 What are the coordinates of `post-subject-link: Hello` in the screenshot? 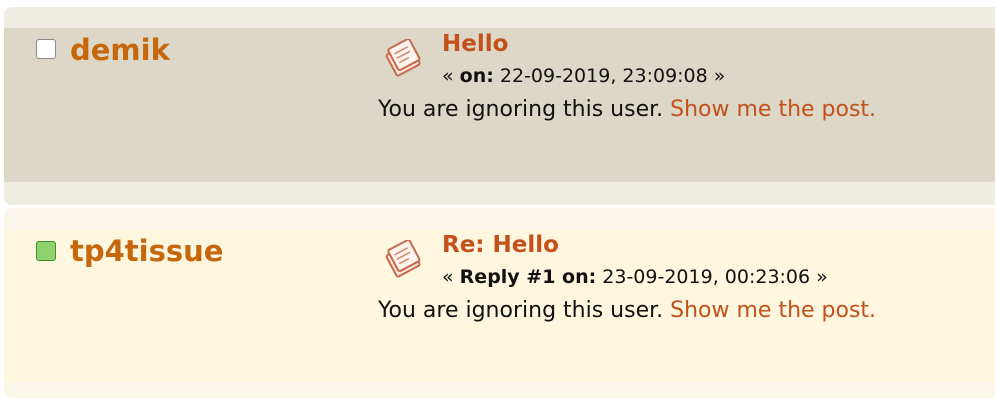 It's located at (475, 44).